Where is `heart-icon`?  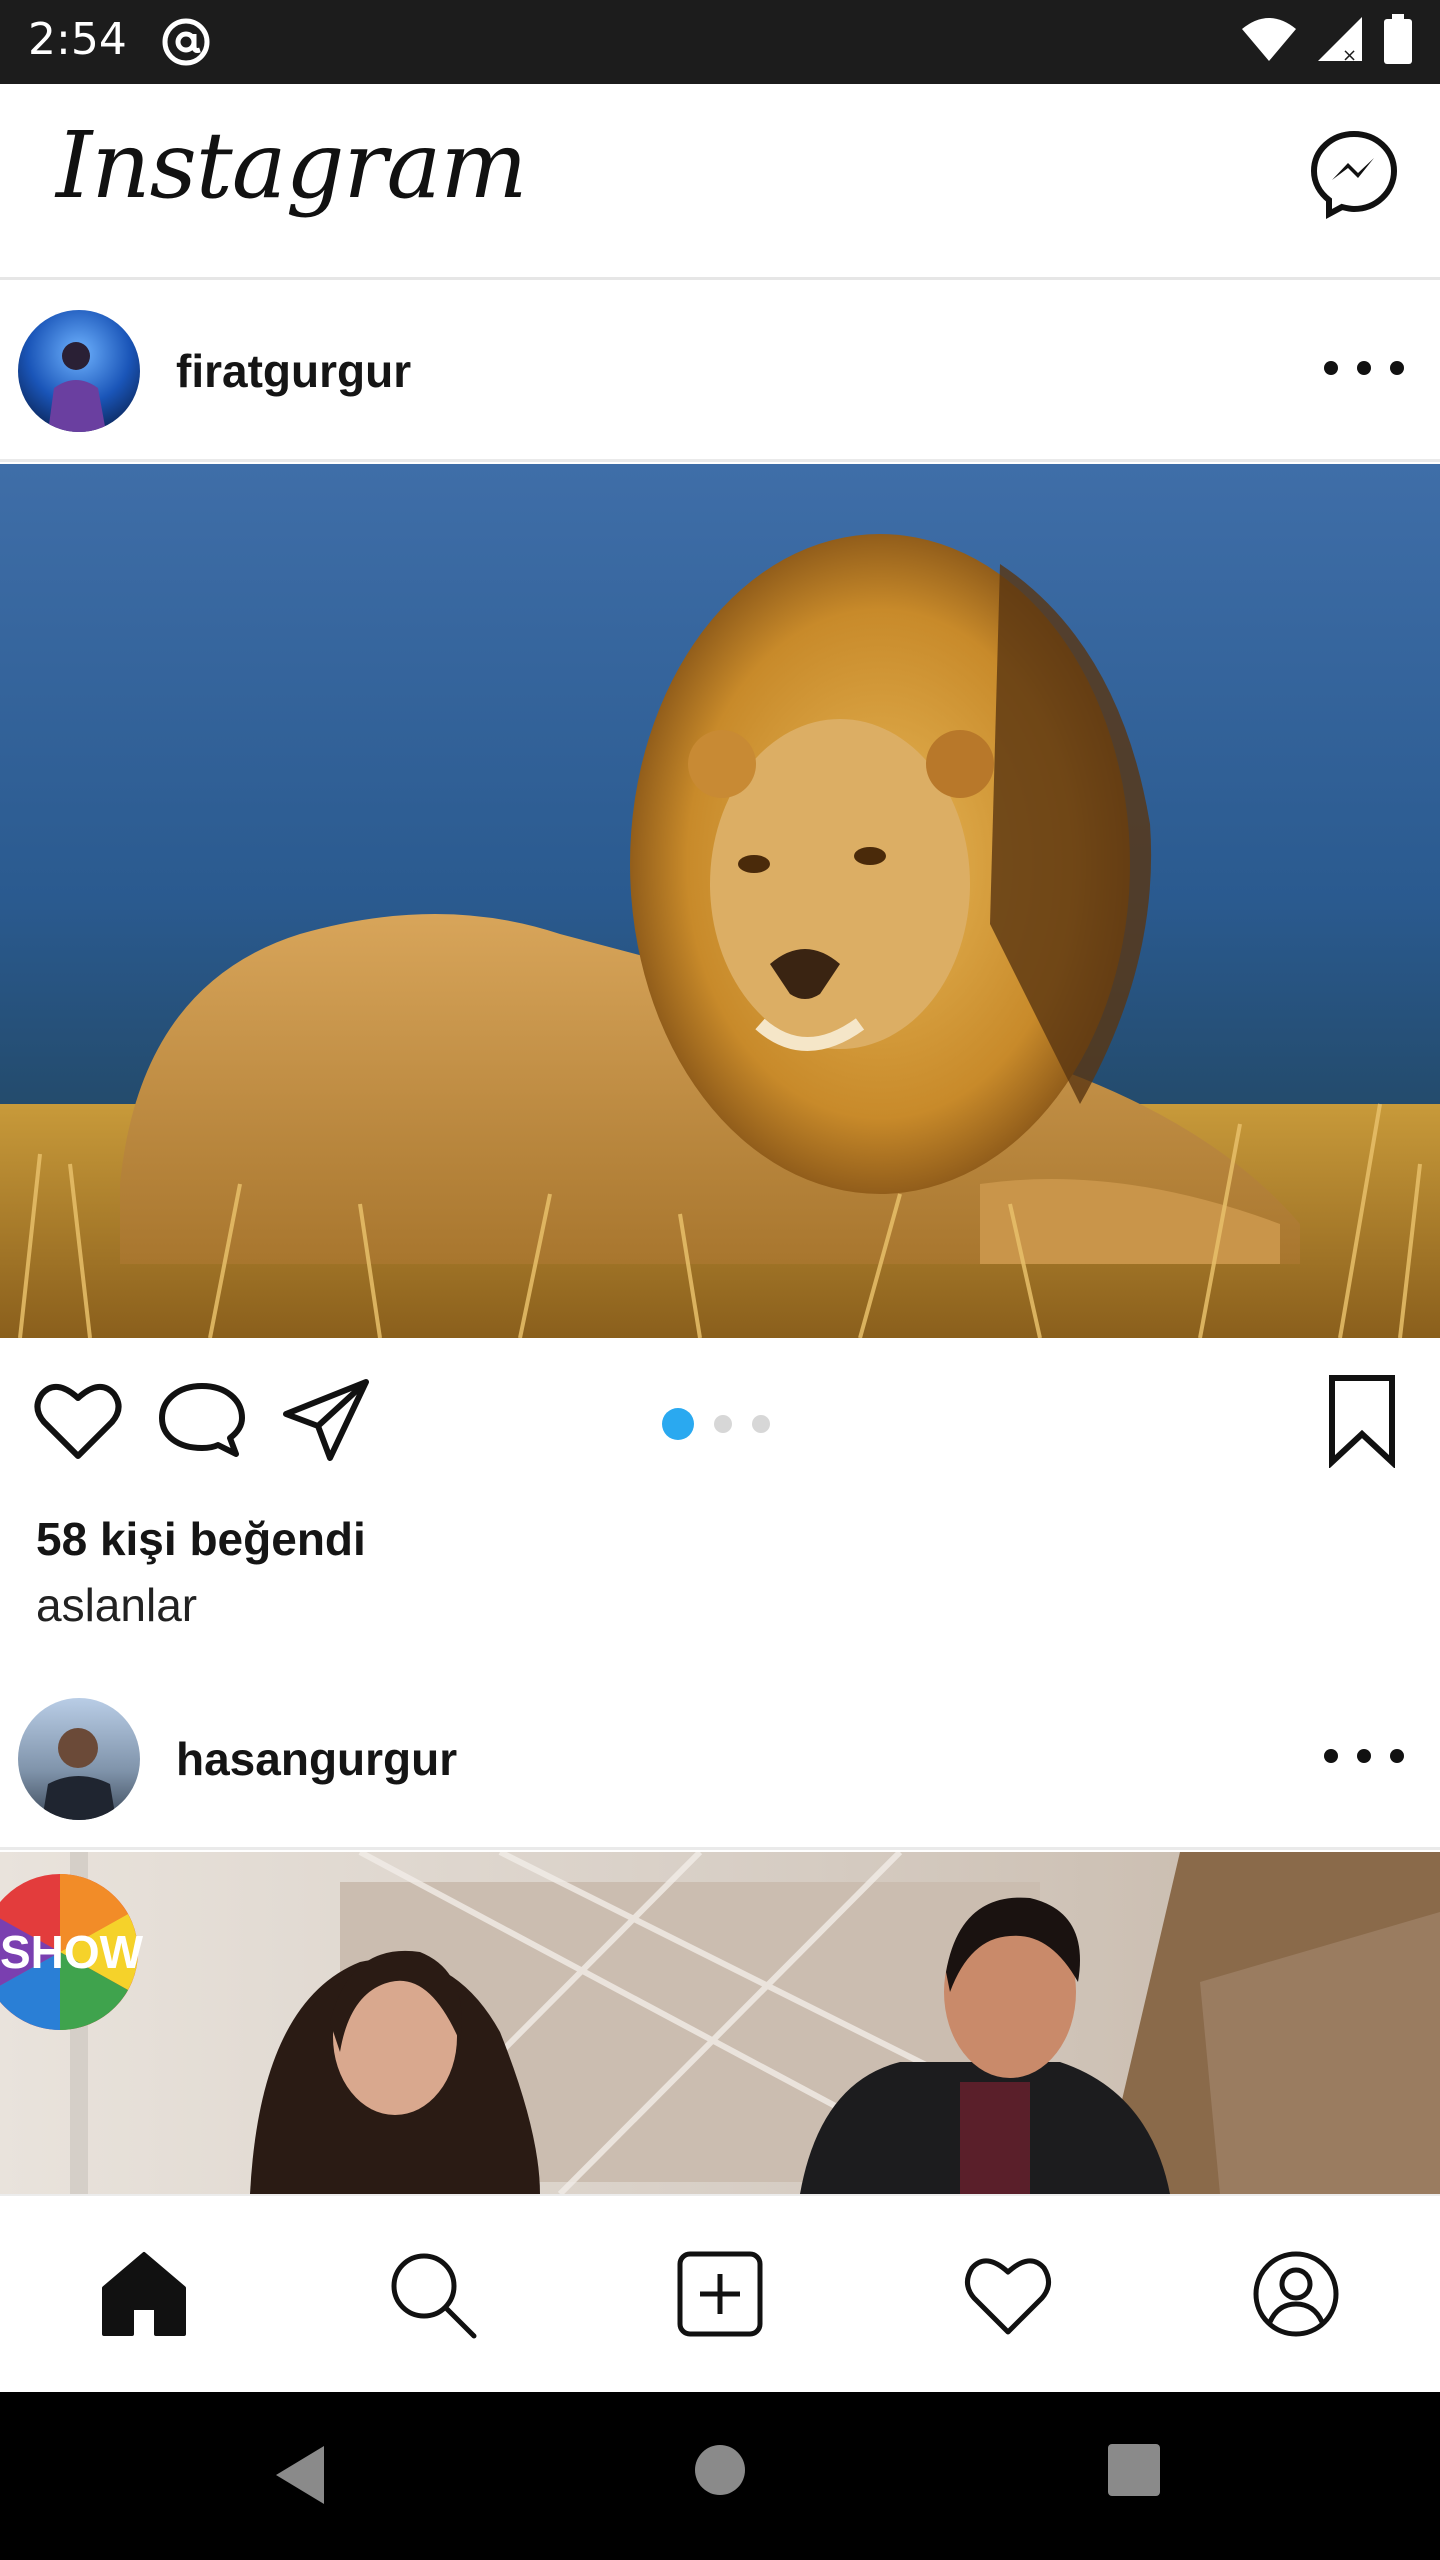 heart-icon is located at coordinates (78, 1420).